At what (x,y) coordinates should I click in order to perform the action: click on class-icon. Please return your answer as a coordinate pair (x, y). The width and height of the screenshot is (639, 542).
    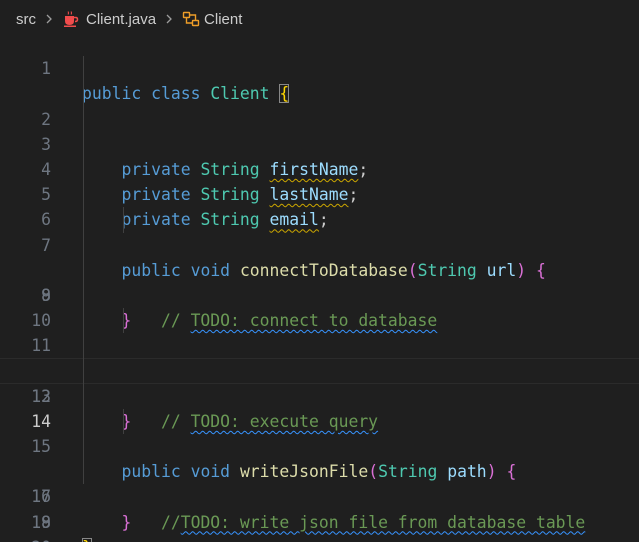
    Looking at the image, I should click on (191, 19).